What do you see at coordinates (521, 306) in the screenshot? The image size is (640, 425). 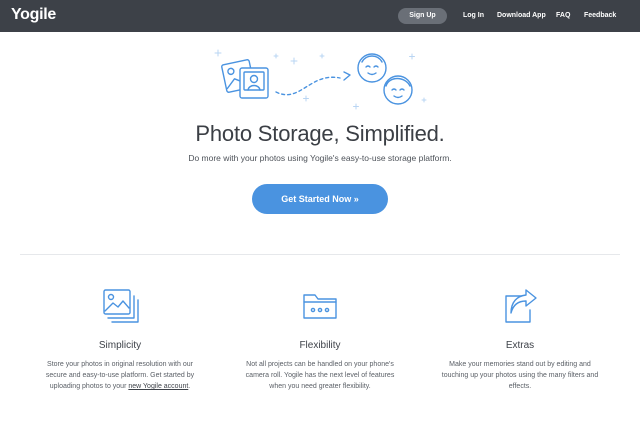 I see `share-icon` at bounding box center [521, 306].